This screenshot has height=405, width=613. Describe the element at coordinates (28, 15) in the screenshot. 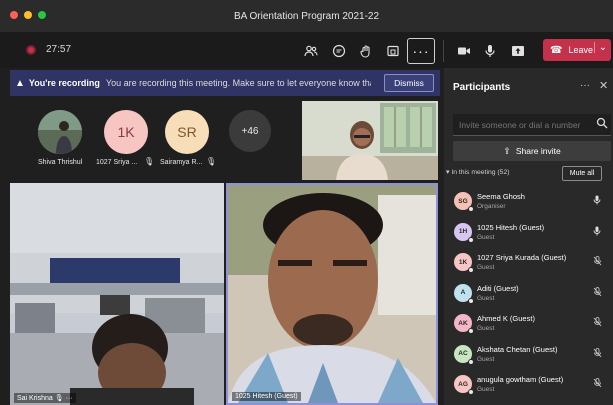

I see `minimize-window-button` at that location.